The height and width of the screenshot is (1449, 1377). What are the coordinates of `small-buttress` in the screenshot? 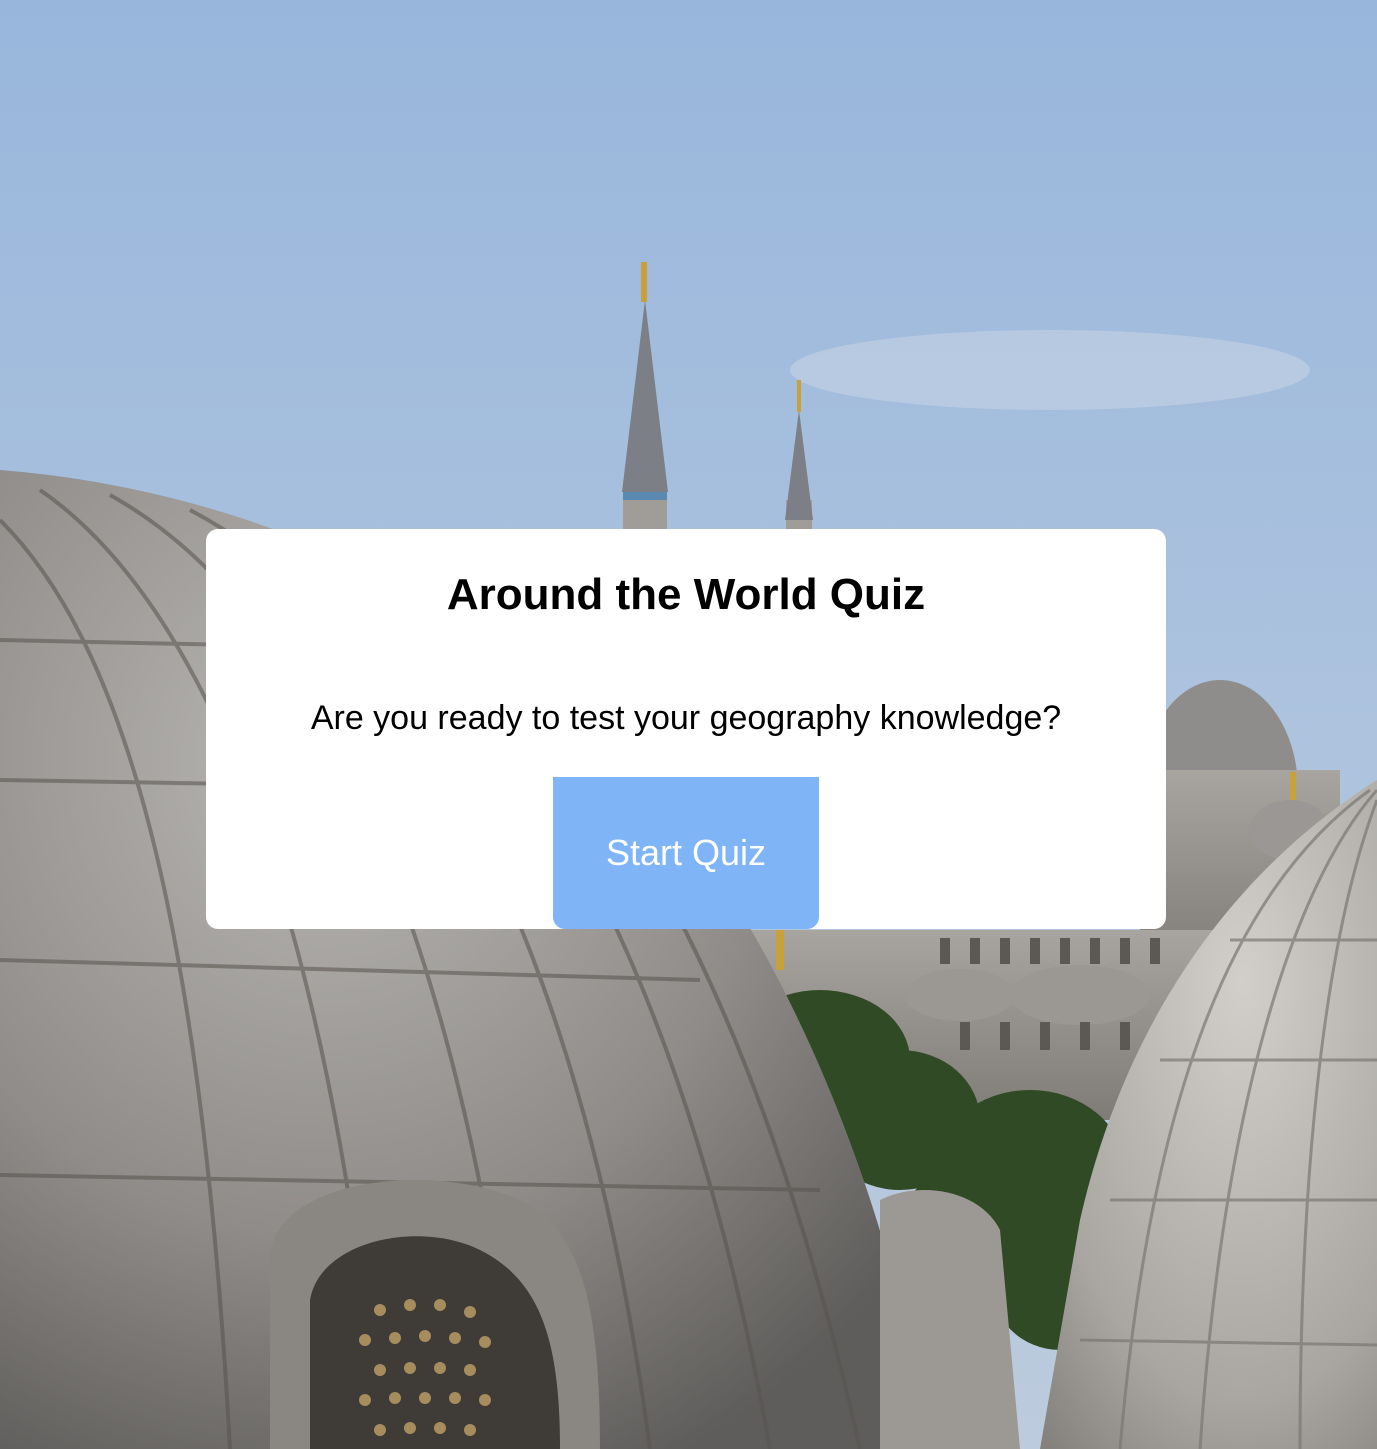 It's located at (950, 1319).